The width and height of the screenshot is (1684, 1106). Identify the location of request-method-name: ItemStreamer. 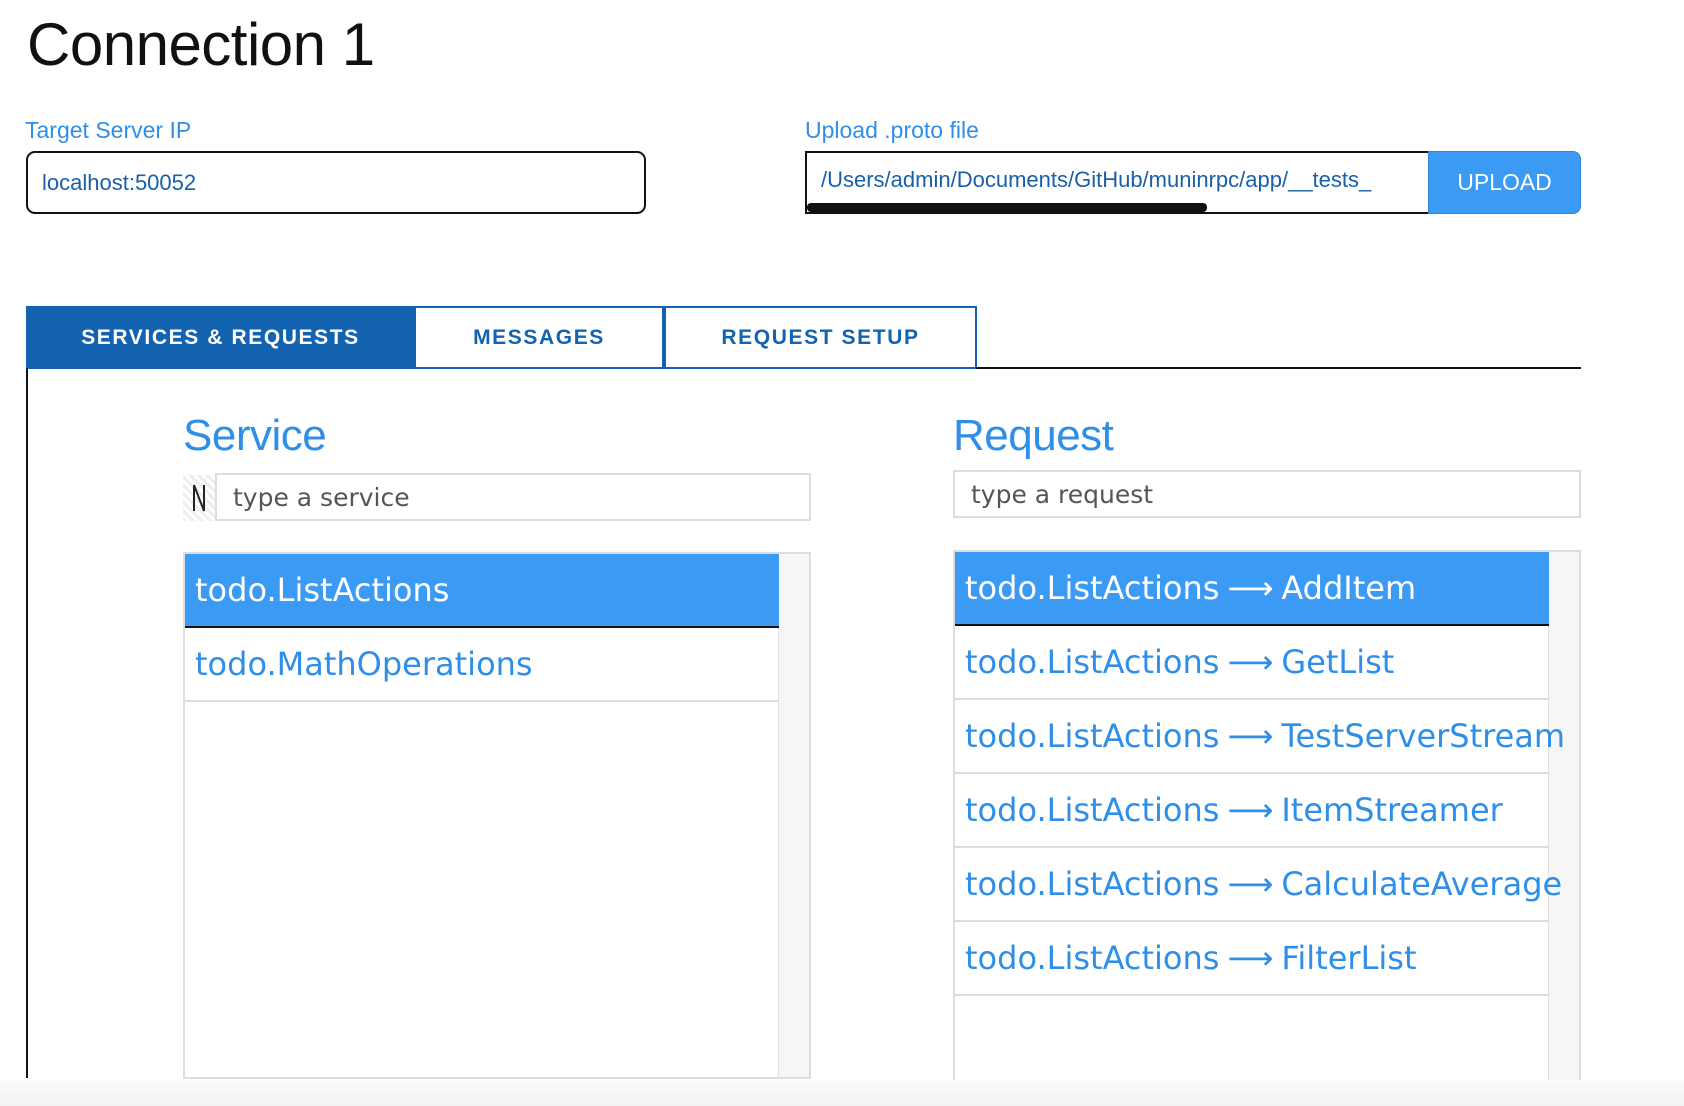
(1392, 810).